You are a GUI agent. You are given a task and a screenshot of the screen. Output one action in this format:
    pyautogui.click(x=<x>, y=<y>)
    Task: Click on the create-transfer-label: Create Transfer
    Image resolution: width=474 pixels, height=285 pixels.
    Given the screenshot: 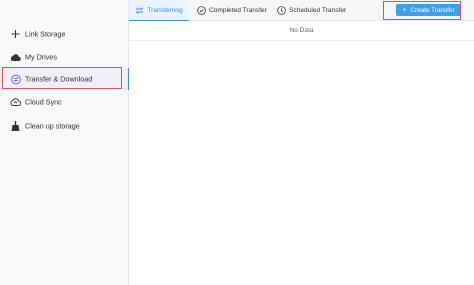 What is the action you would take?
    pyautogui.click(x=432, y=10)
    